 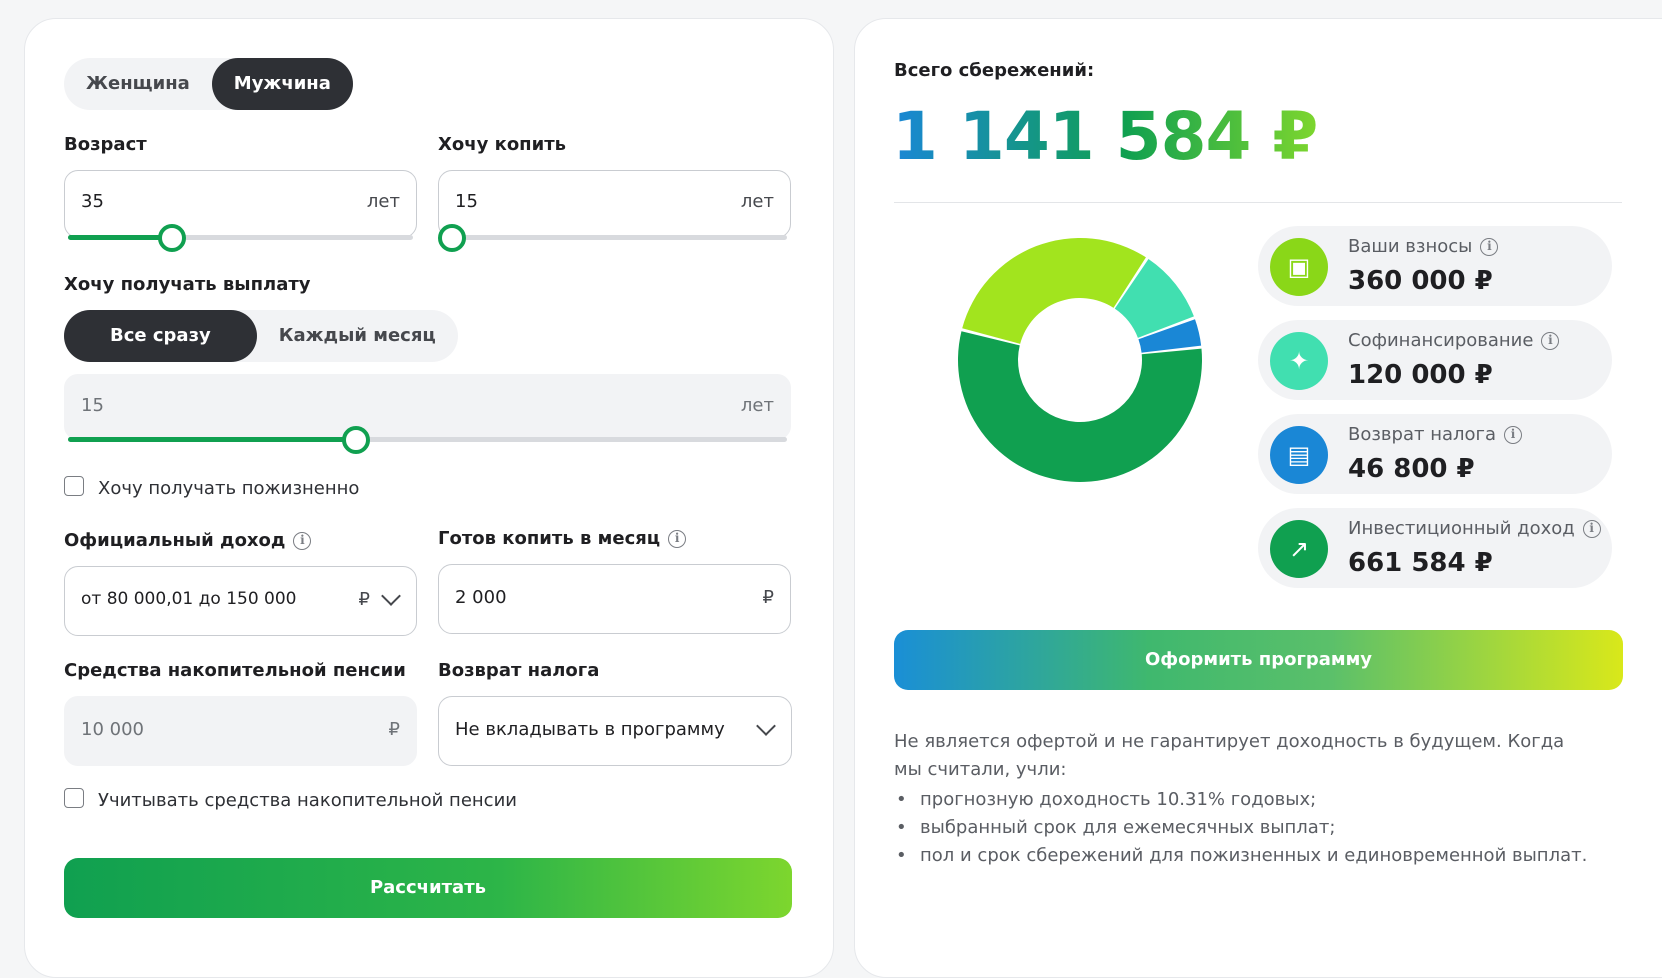 I want to click on use-pension-label: Учитывать средства накопительной пенсии, so click(x=307, y=800).